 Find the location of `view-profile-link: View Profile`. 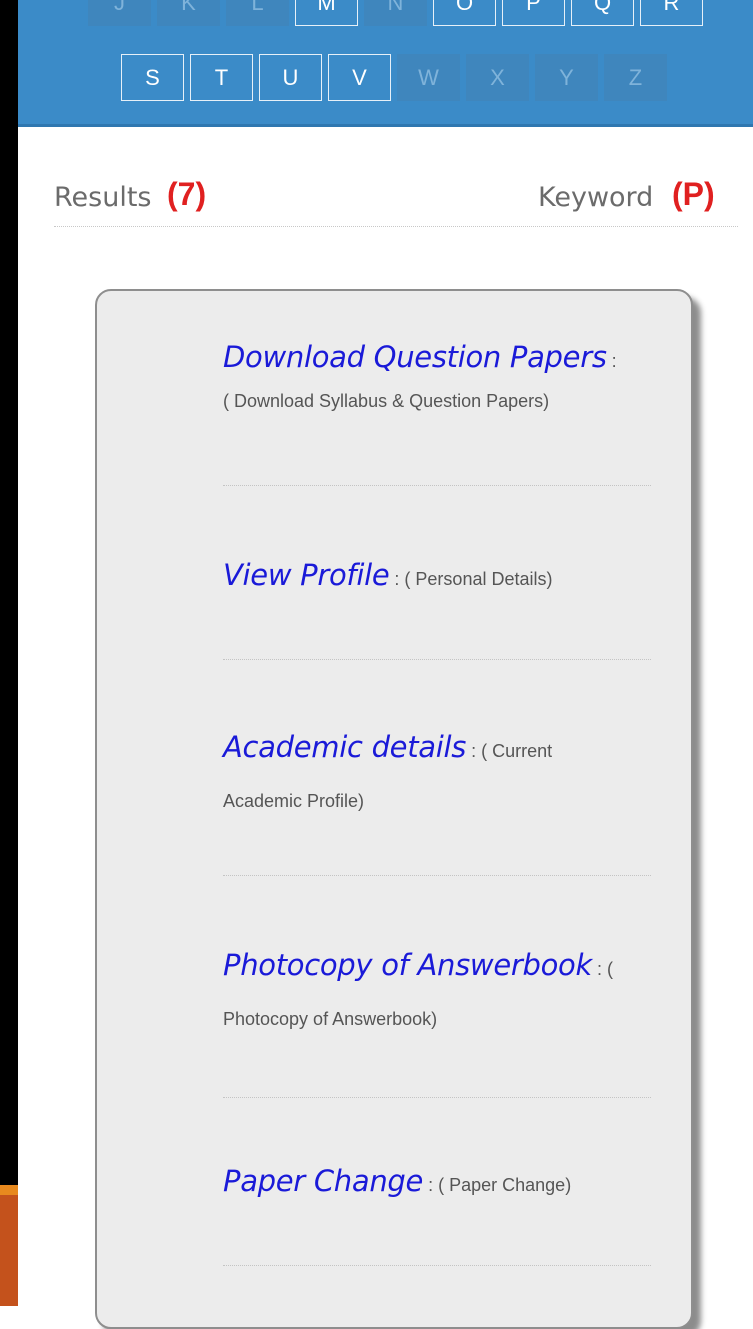

view-profile-link: View Profile is located at coordinates (306, 575).